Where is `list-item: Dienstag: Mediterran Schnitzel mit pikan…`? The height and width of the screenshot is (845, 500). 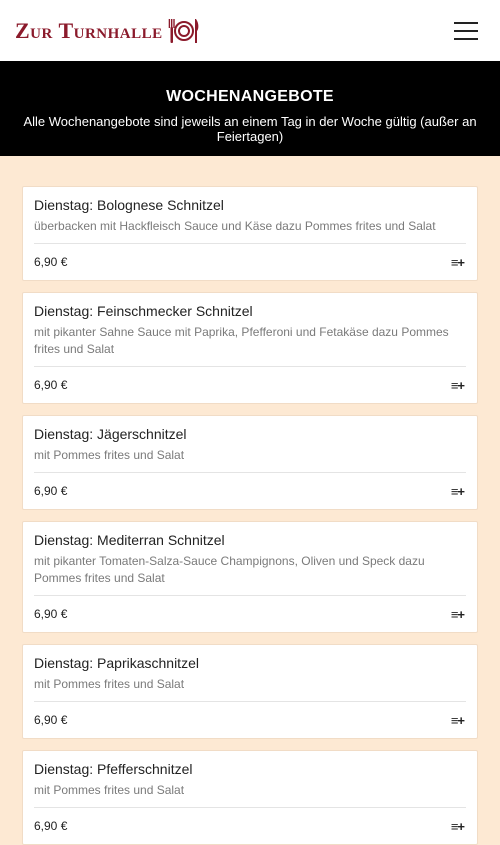
list-item: Dienstag: Mediterran Schnitzel mit pikan… is located at coordinates (250, 577).